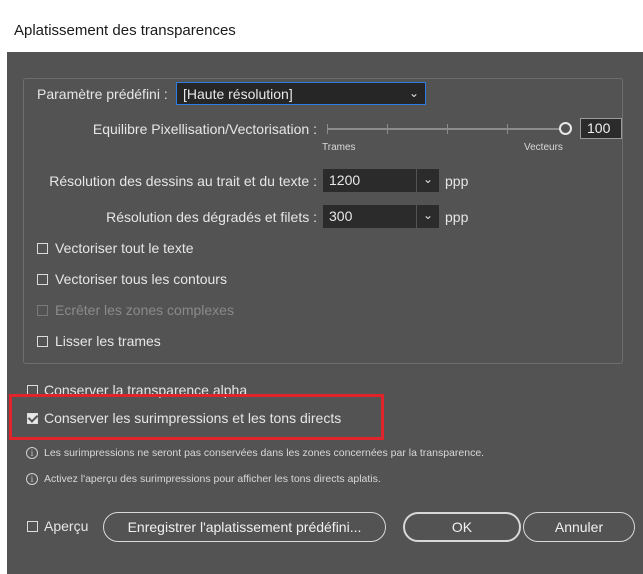 Image resolution: width=643 pixels, height=574 pixels. What do you see at coordinates (369, 216) in the screenshot?
I see `gradient-resolution-input: 300` at bounding box center [369, 216].